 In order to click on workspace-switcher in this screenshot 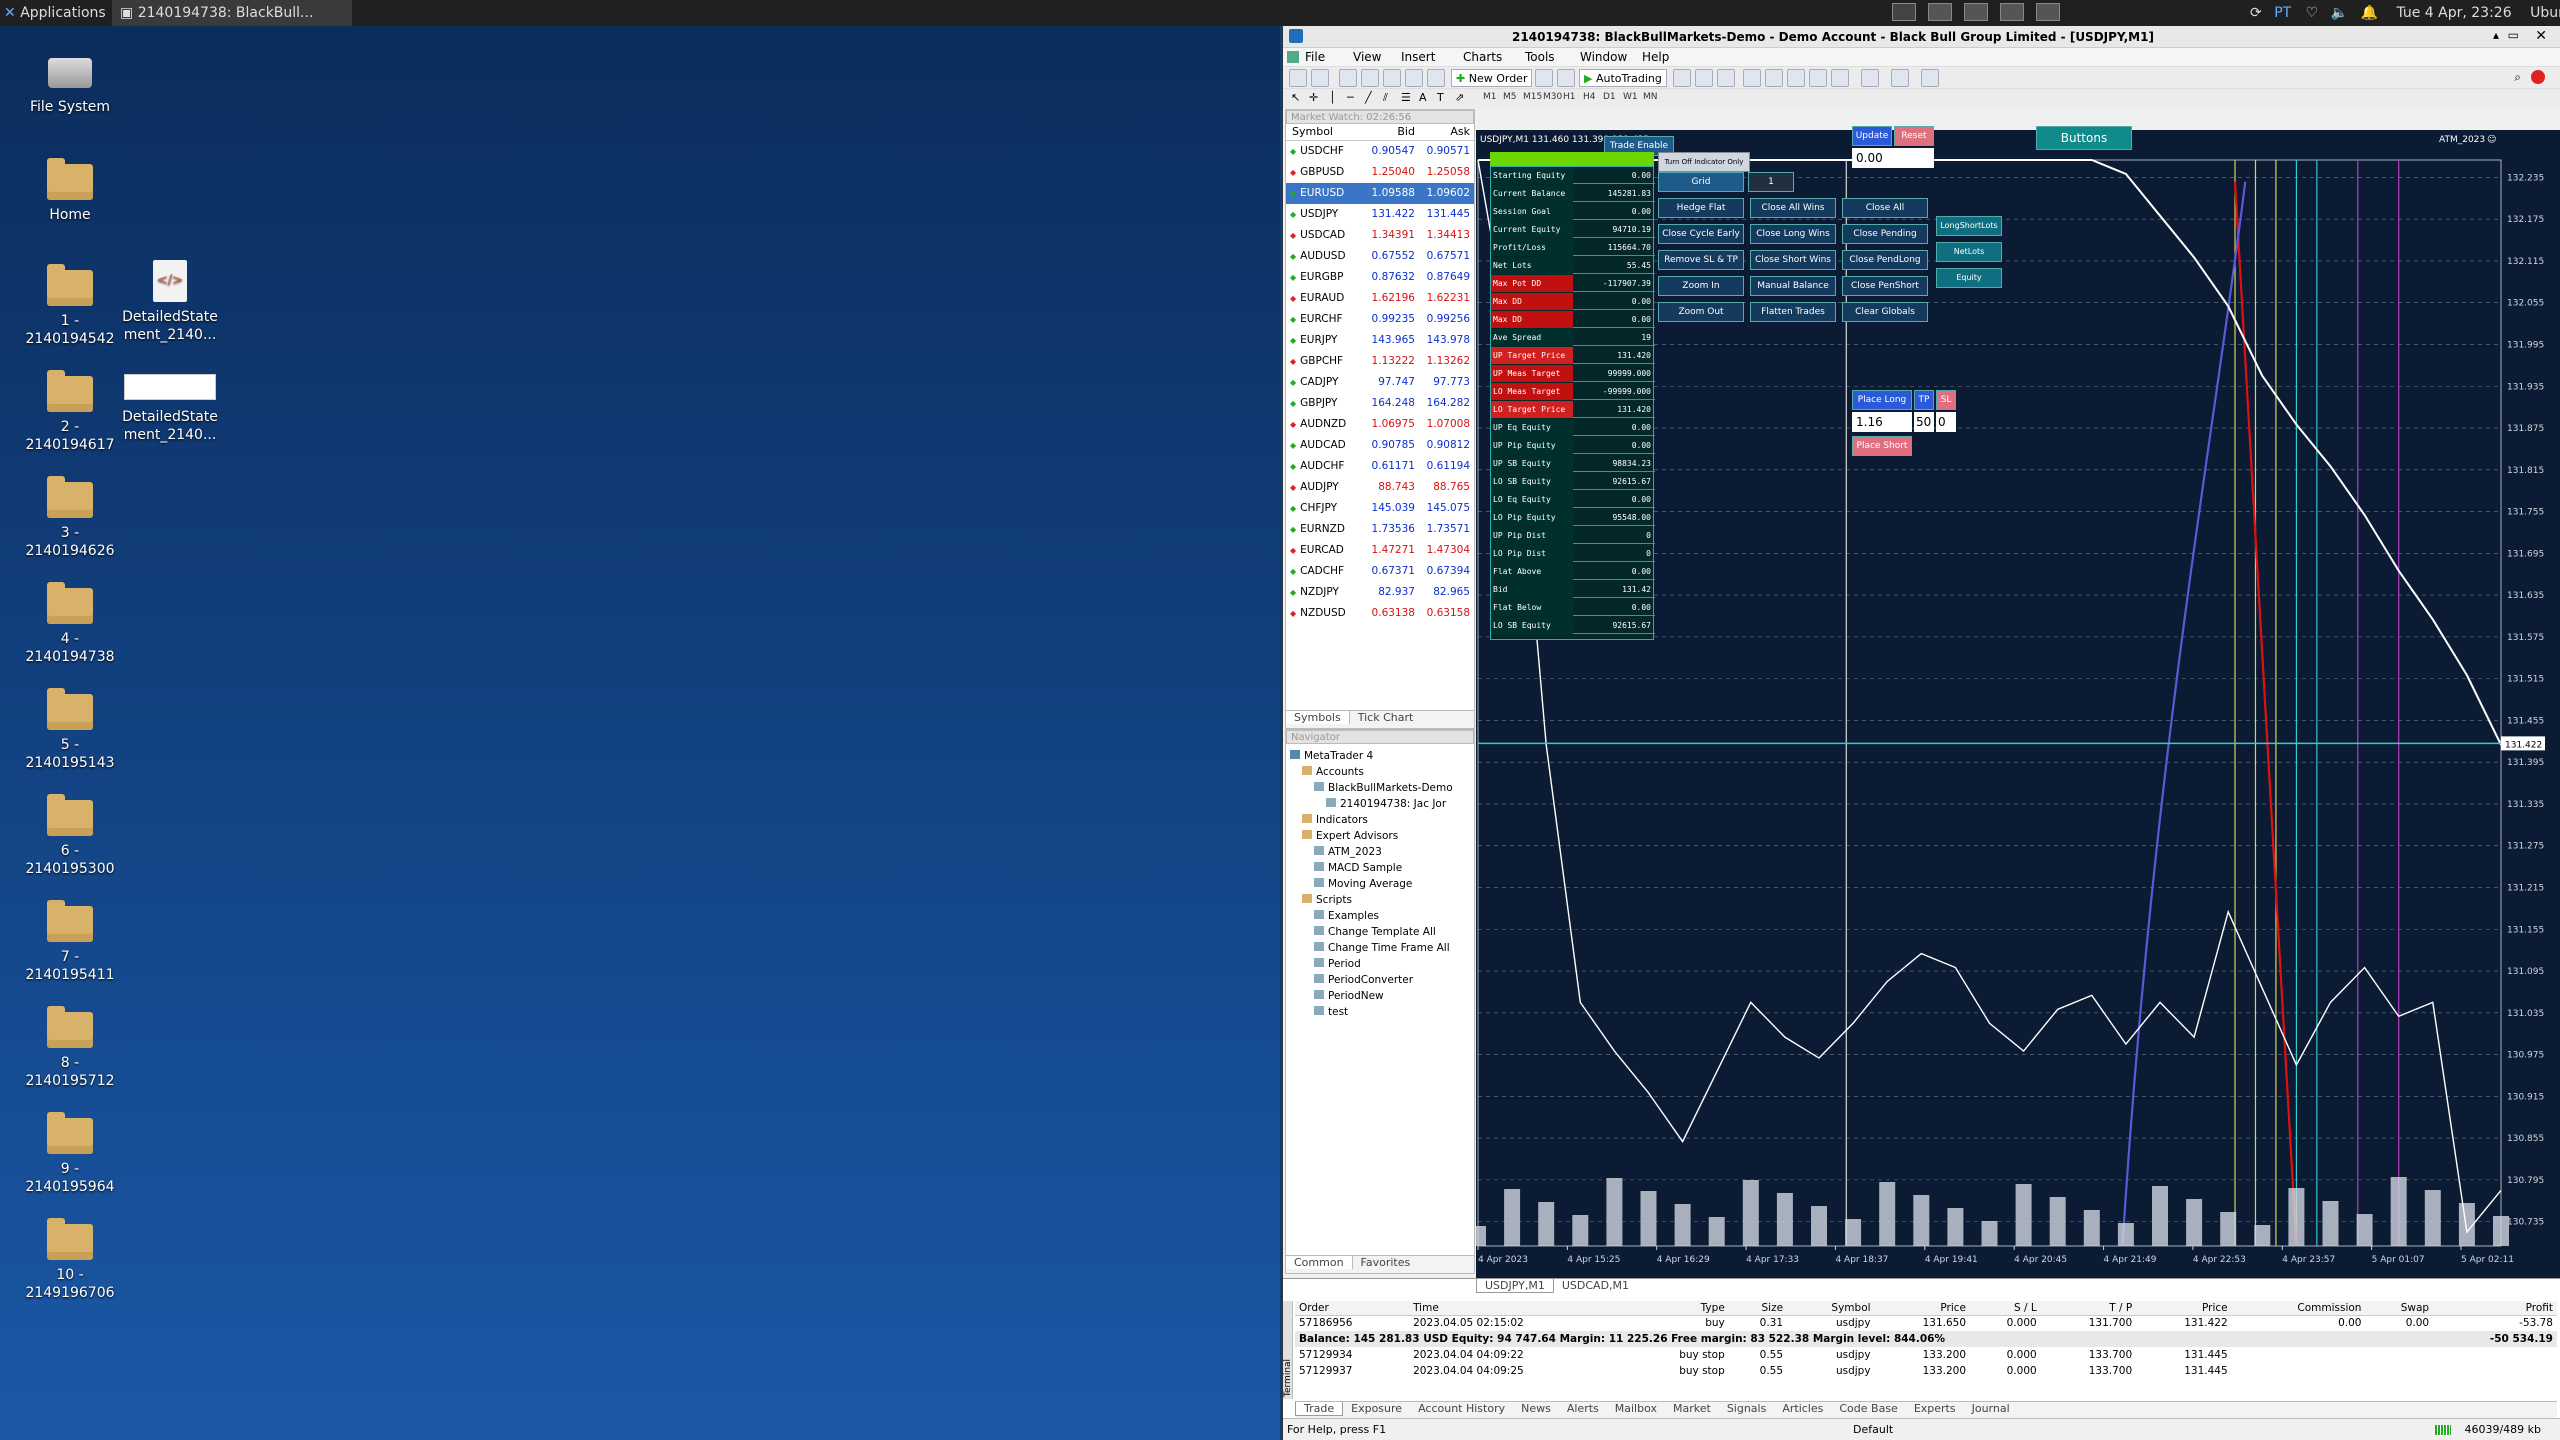, I will do `click(2016, 13)`.